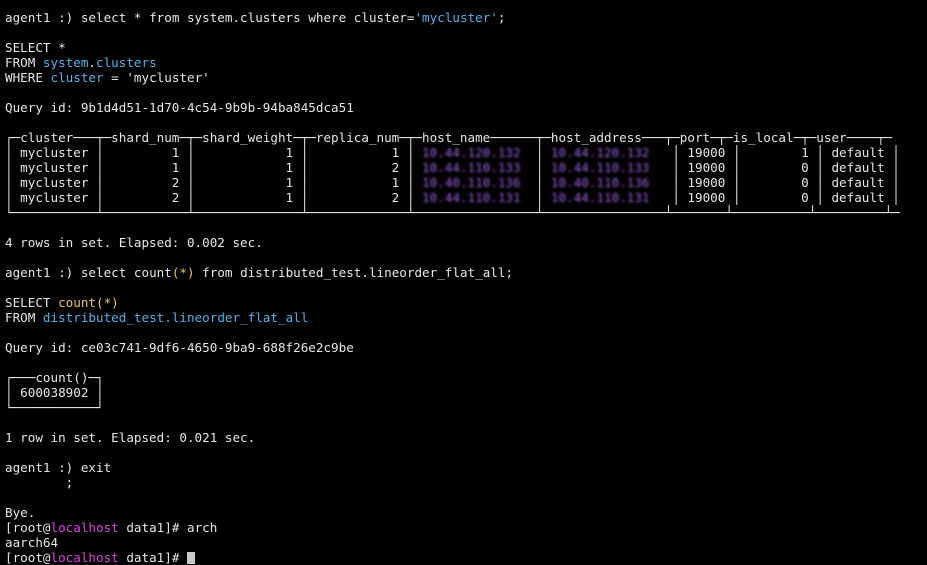 This screenshot has width=927, height=565. Describe the element at coordinates (103, 317) in the screenshot. I see `sql-database: distributed_test` at that location.